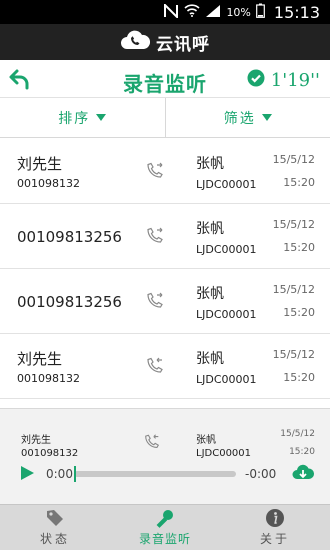 This screenshot has width=330, height=550. What do you see at coordinates (135, 42) in the screenshot?
I see `cloud-phone-logo-icon` at bounding box center [135, 42].